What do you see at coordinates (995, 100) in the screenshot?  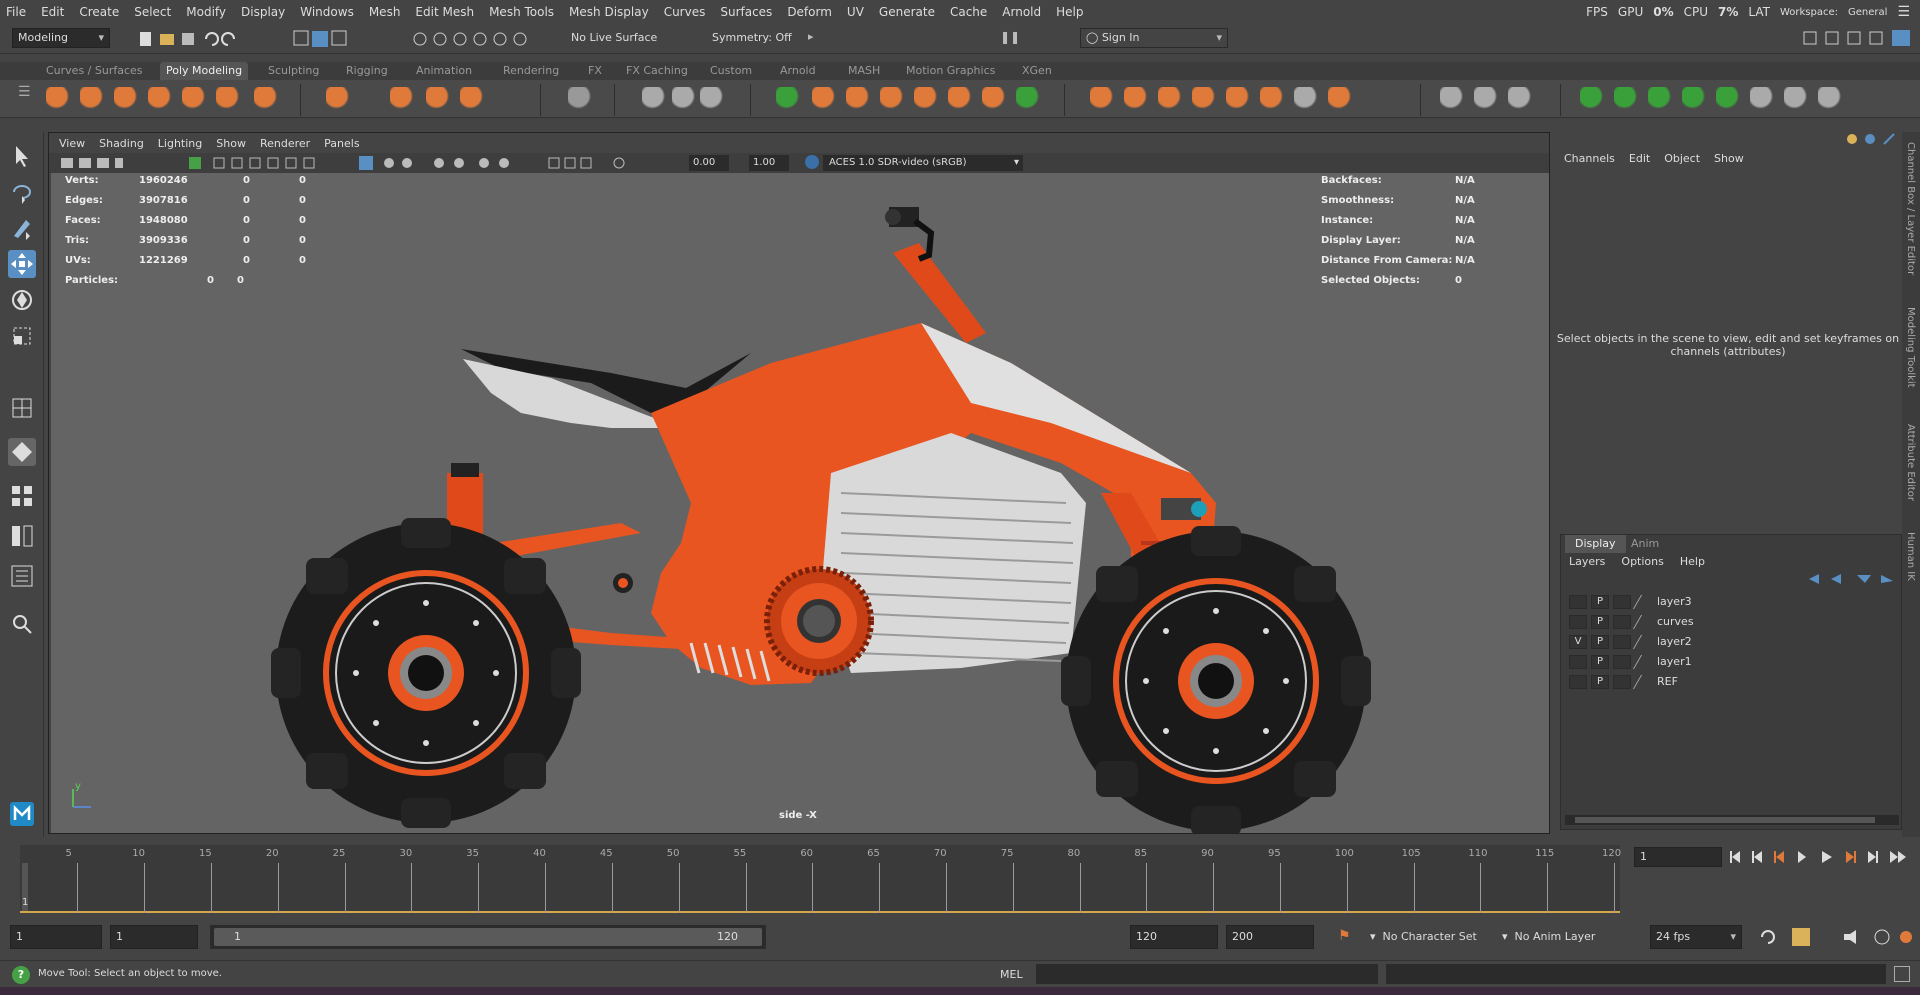 I see `cleanup-icon` at bounding box center [995, 100].